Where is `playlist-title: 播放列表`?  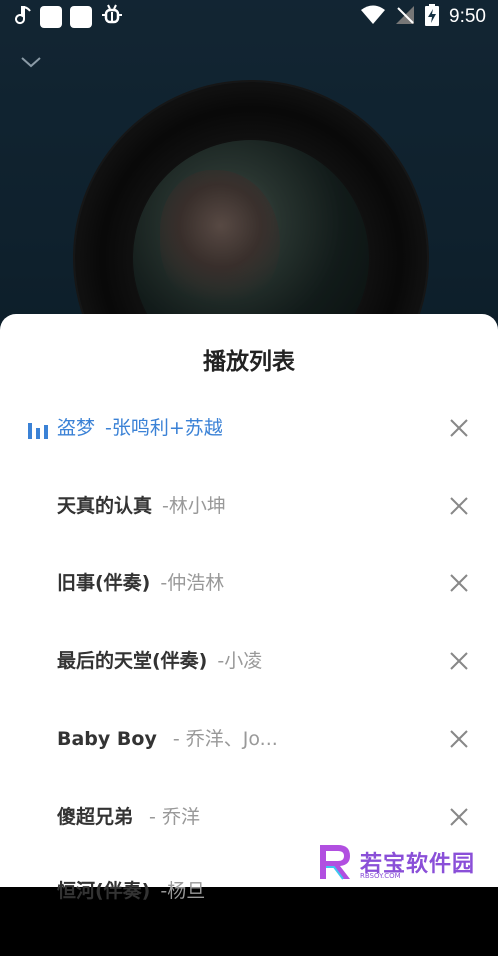 playlist-title: 播放列表 is located at coordinates (249, 362).